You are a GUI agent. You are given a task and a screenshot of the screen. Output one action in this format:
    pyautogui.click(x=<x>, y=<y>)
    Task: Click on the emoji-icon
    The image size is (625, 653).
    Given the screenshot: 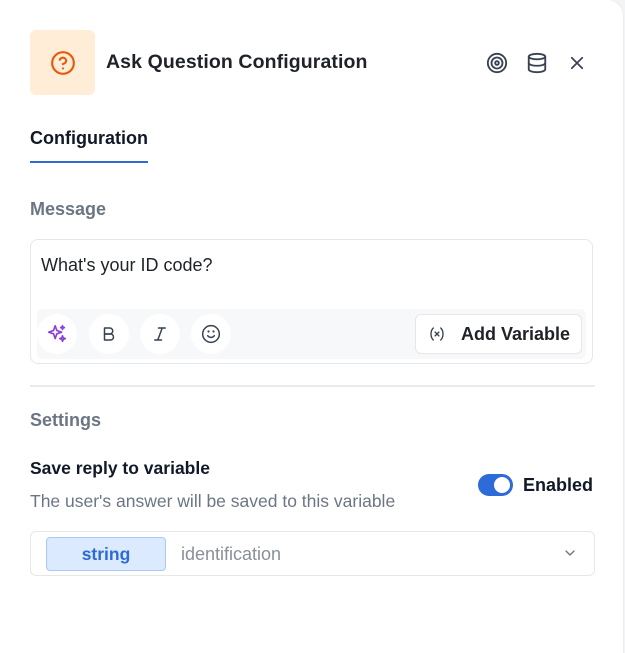 What is the action you would take?
    pyautogui.click(x=211, y=334)
    